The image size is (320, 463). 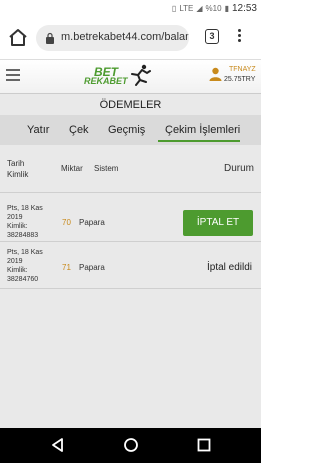 I want to click on logo-text-rekabet: REKABET, so click(x=106, y=81).